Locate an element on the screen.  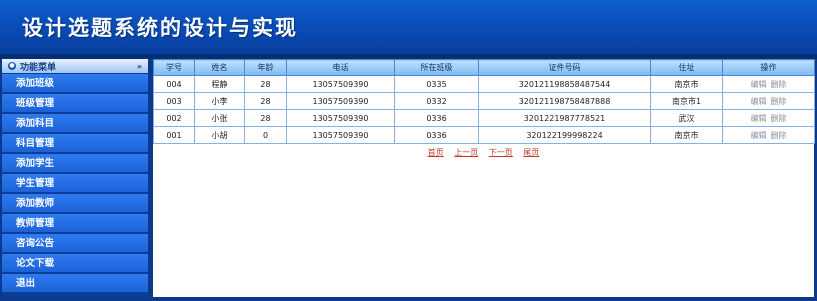
column-header-actions: 操作 is located at coordinates (768, 67).